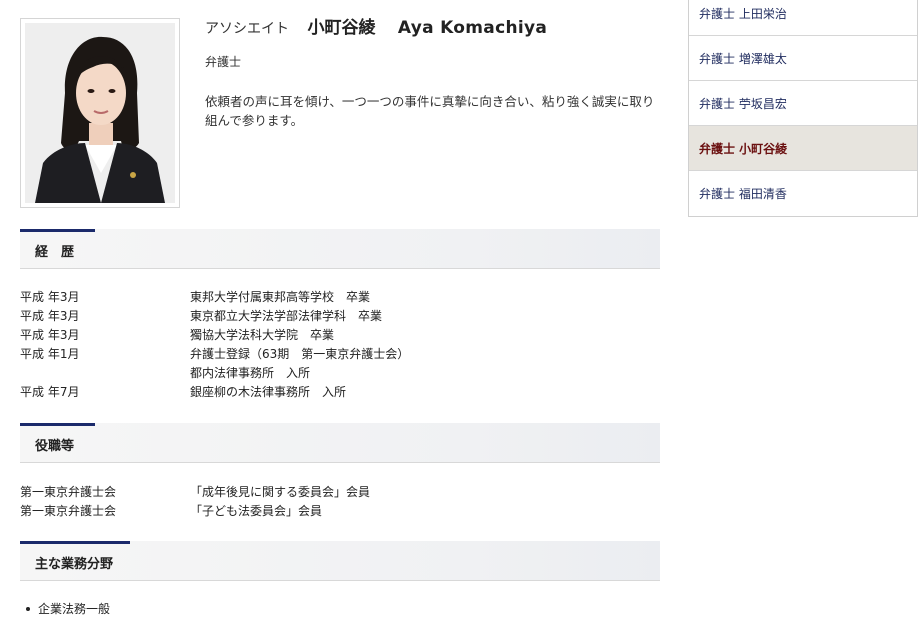  Describe the element at coordinates (223, 62) in the screenshot. I see `profile-title: 弁護士` at that location.